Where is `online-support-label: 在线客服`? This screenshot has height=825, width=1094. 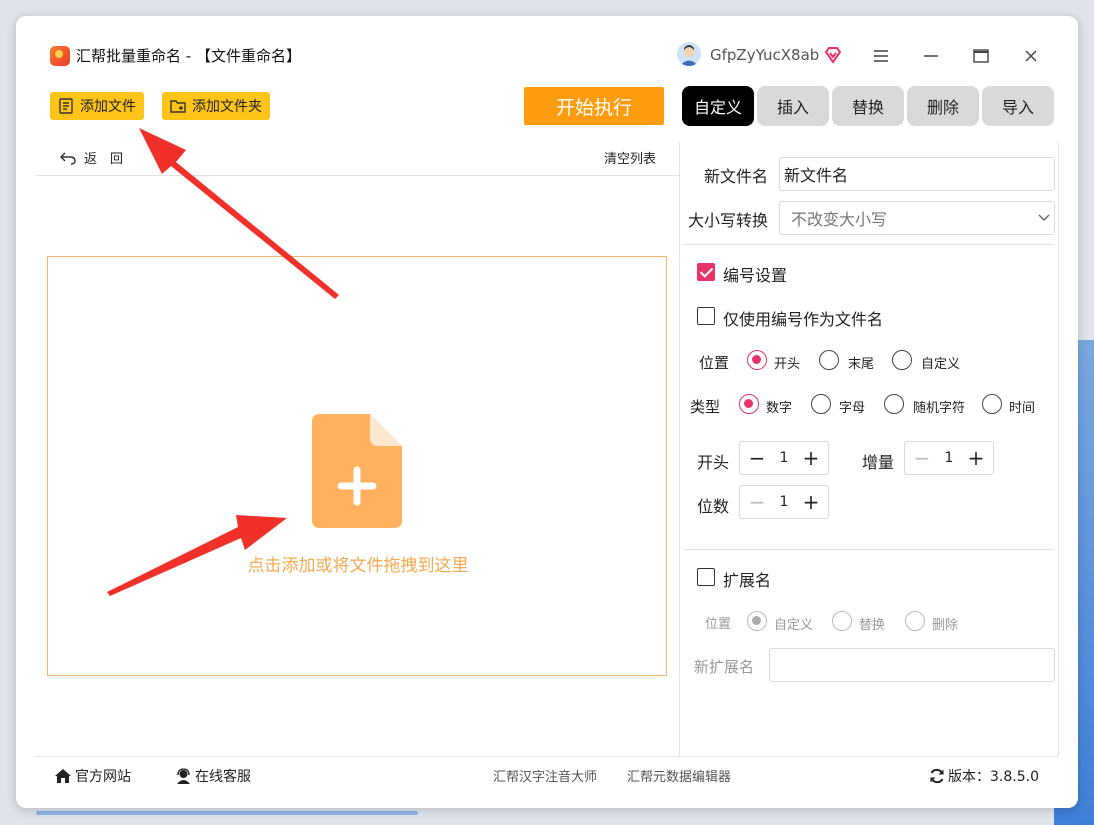 online-support-label: 在线客服 is located at coordinates (223, 777).